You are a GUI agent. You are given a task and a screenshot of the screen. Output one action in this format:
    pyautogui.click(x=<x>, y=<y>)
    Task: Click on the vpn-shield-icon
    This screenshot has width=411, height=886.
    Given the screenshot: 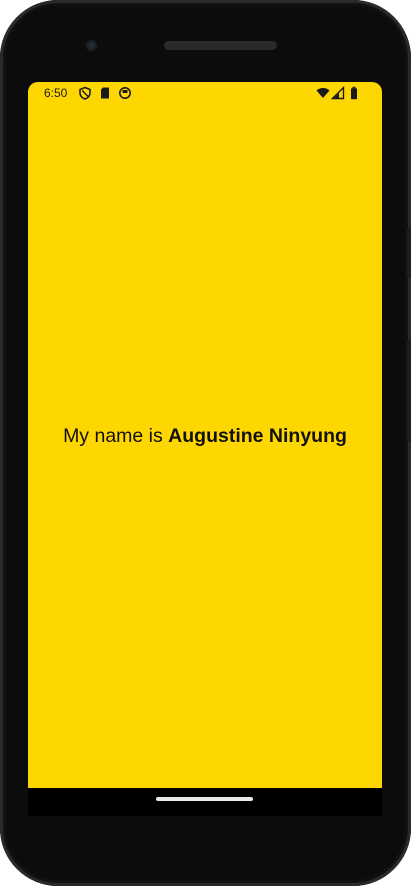 What is the action you would take?
    pyautogui.click(x=85, y=93)
    